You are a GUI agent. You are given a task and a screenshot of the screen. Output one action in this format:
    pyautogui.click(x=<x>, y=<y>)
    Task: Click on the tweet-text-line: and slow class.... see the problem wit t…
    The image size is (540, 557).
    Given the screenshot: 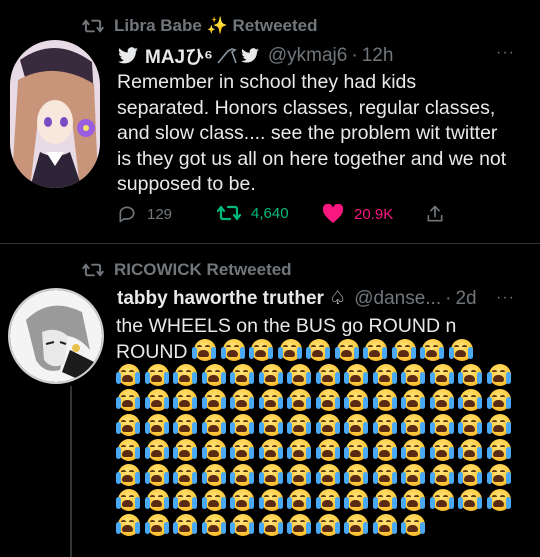 What is the action you would take?
    pyautogui.click(x=307, y=133)
    